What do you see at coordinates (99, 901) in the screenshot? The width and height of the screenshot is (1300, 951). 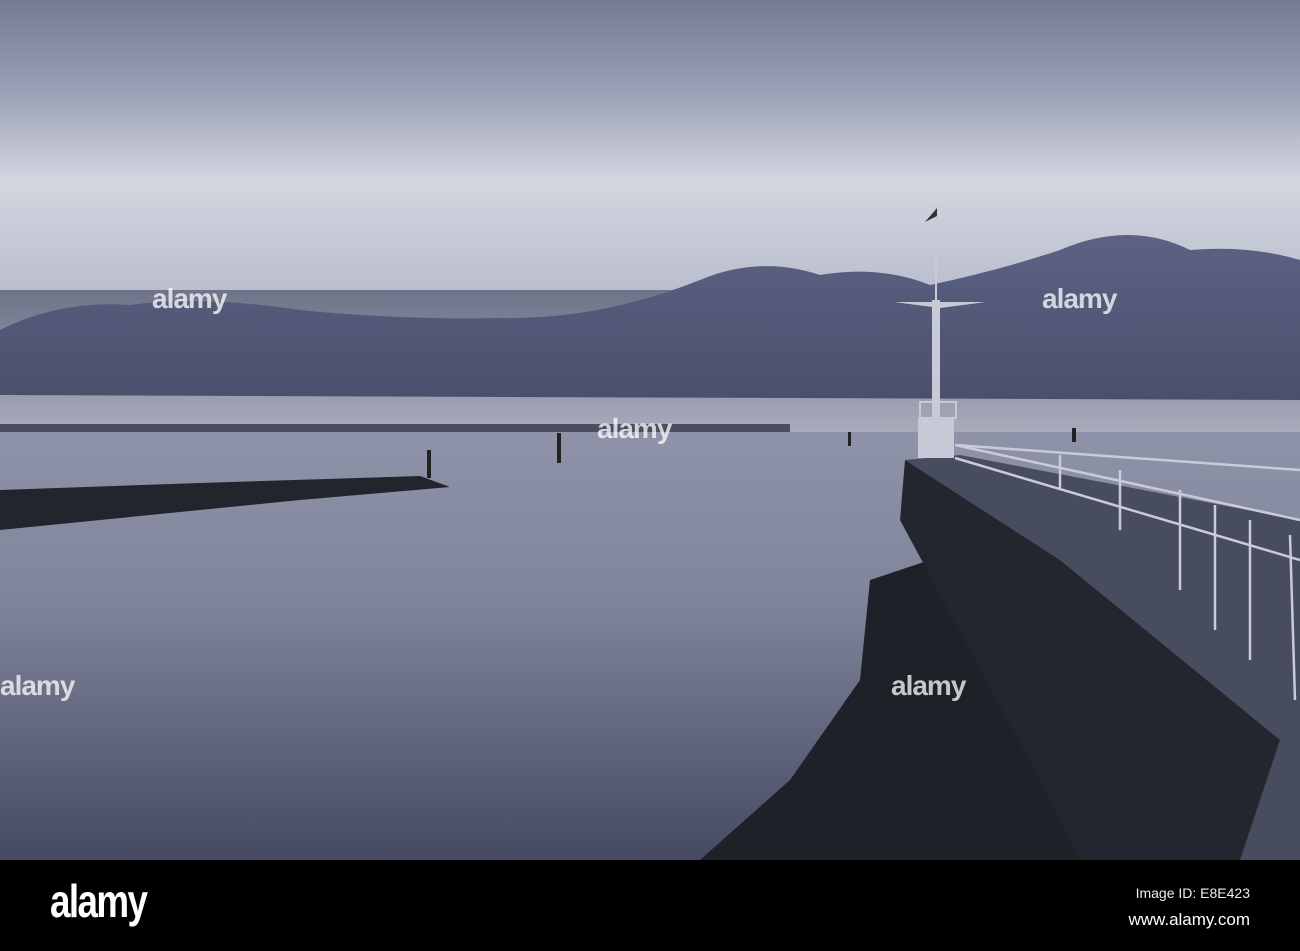 I see `alamy-logo: alamy` at bounding box center [99, 901].